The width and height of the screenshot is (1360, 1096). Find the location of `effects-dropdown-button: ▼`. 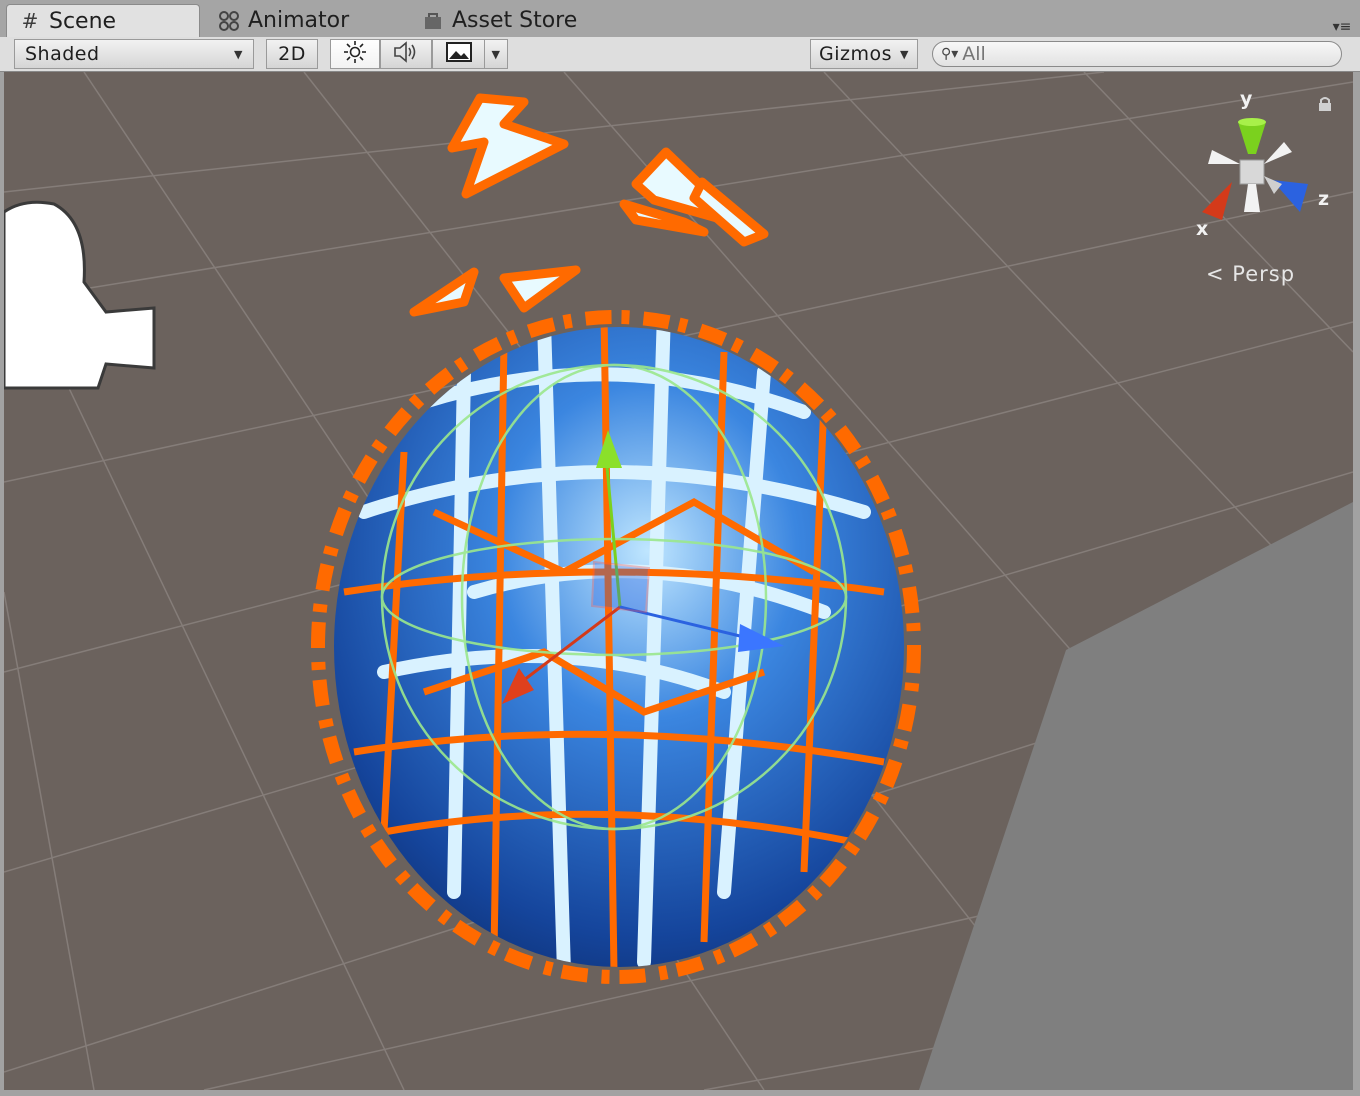

effects-dropdown-button: ▼ is located at coordinates (496, 54).